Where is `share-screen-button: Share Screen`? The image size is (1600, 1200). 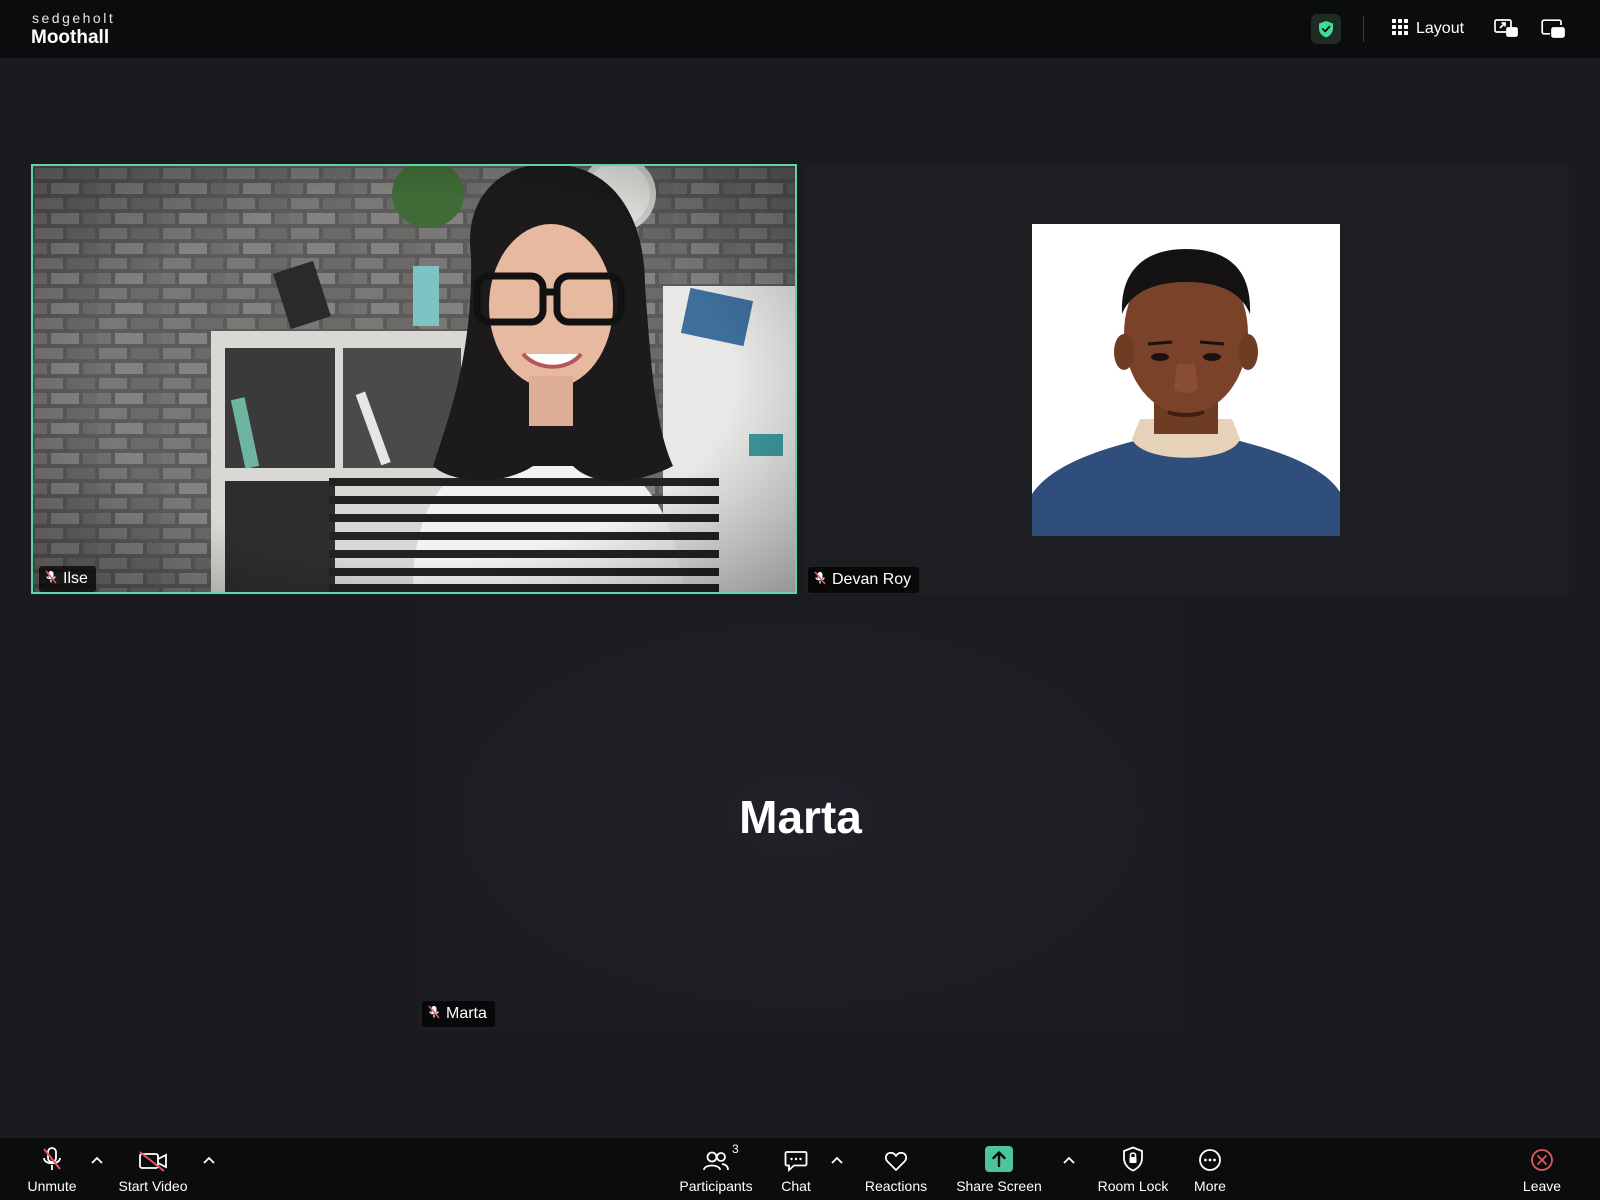
share-screen-button: Share Screen is located at coordinates (999, 1169).